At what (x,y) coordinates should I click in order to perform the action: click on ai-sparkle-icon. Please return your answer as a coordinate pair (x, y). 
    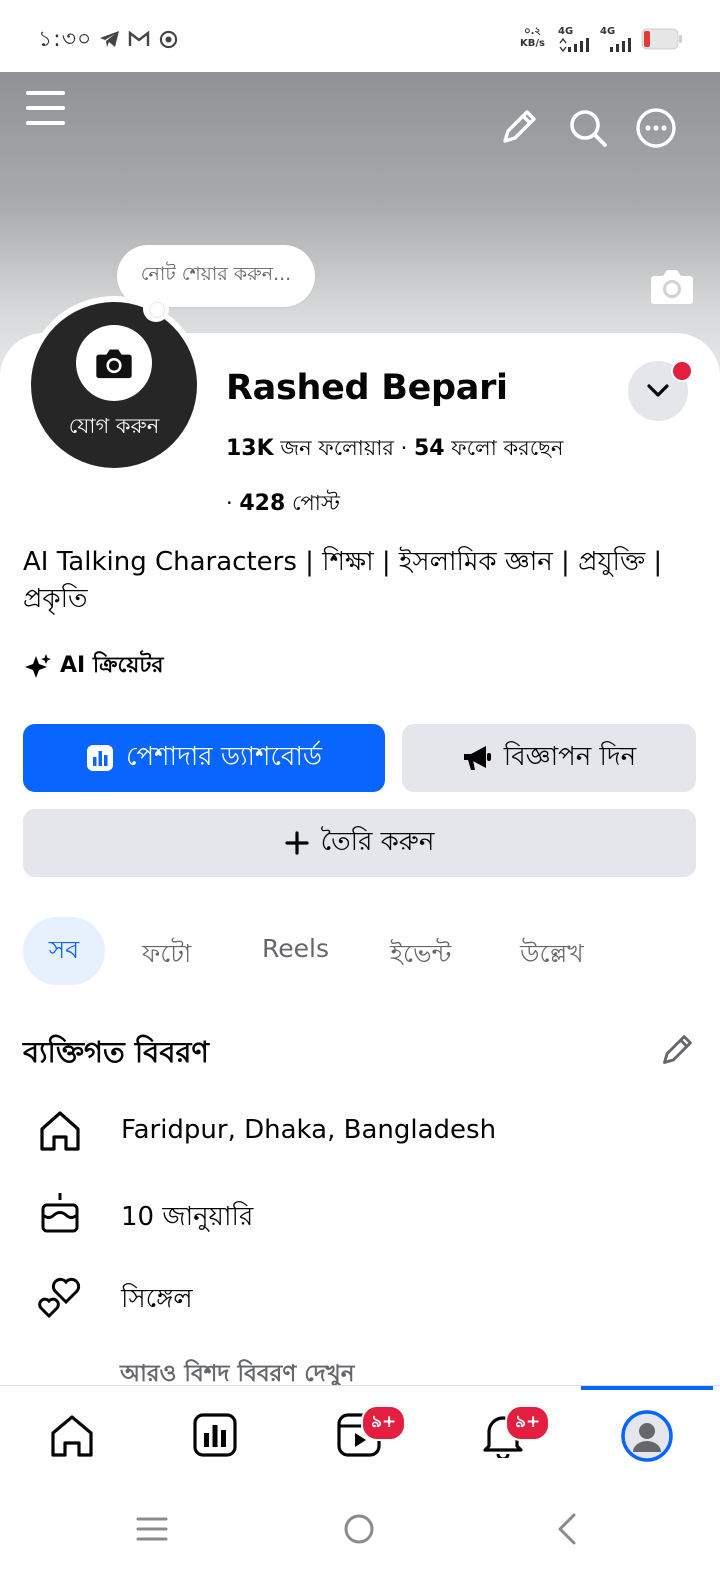
    Looking at the image, I should click on (37, 667).